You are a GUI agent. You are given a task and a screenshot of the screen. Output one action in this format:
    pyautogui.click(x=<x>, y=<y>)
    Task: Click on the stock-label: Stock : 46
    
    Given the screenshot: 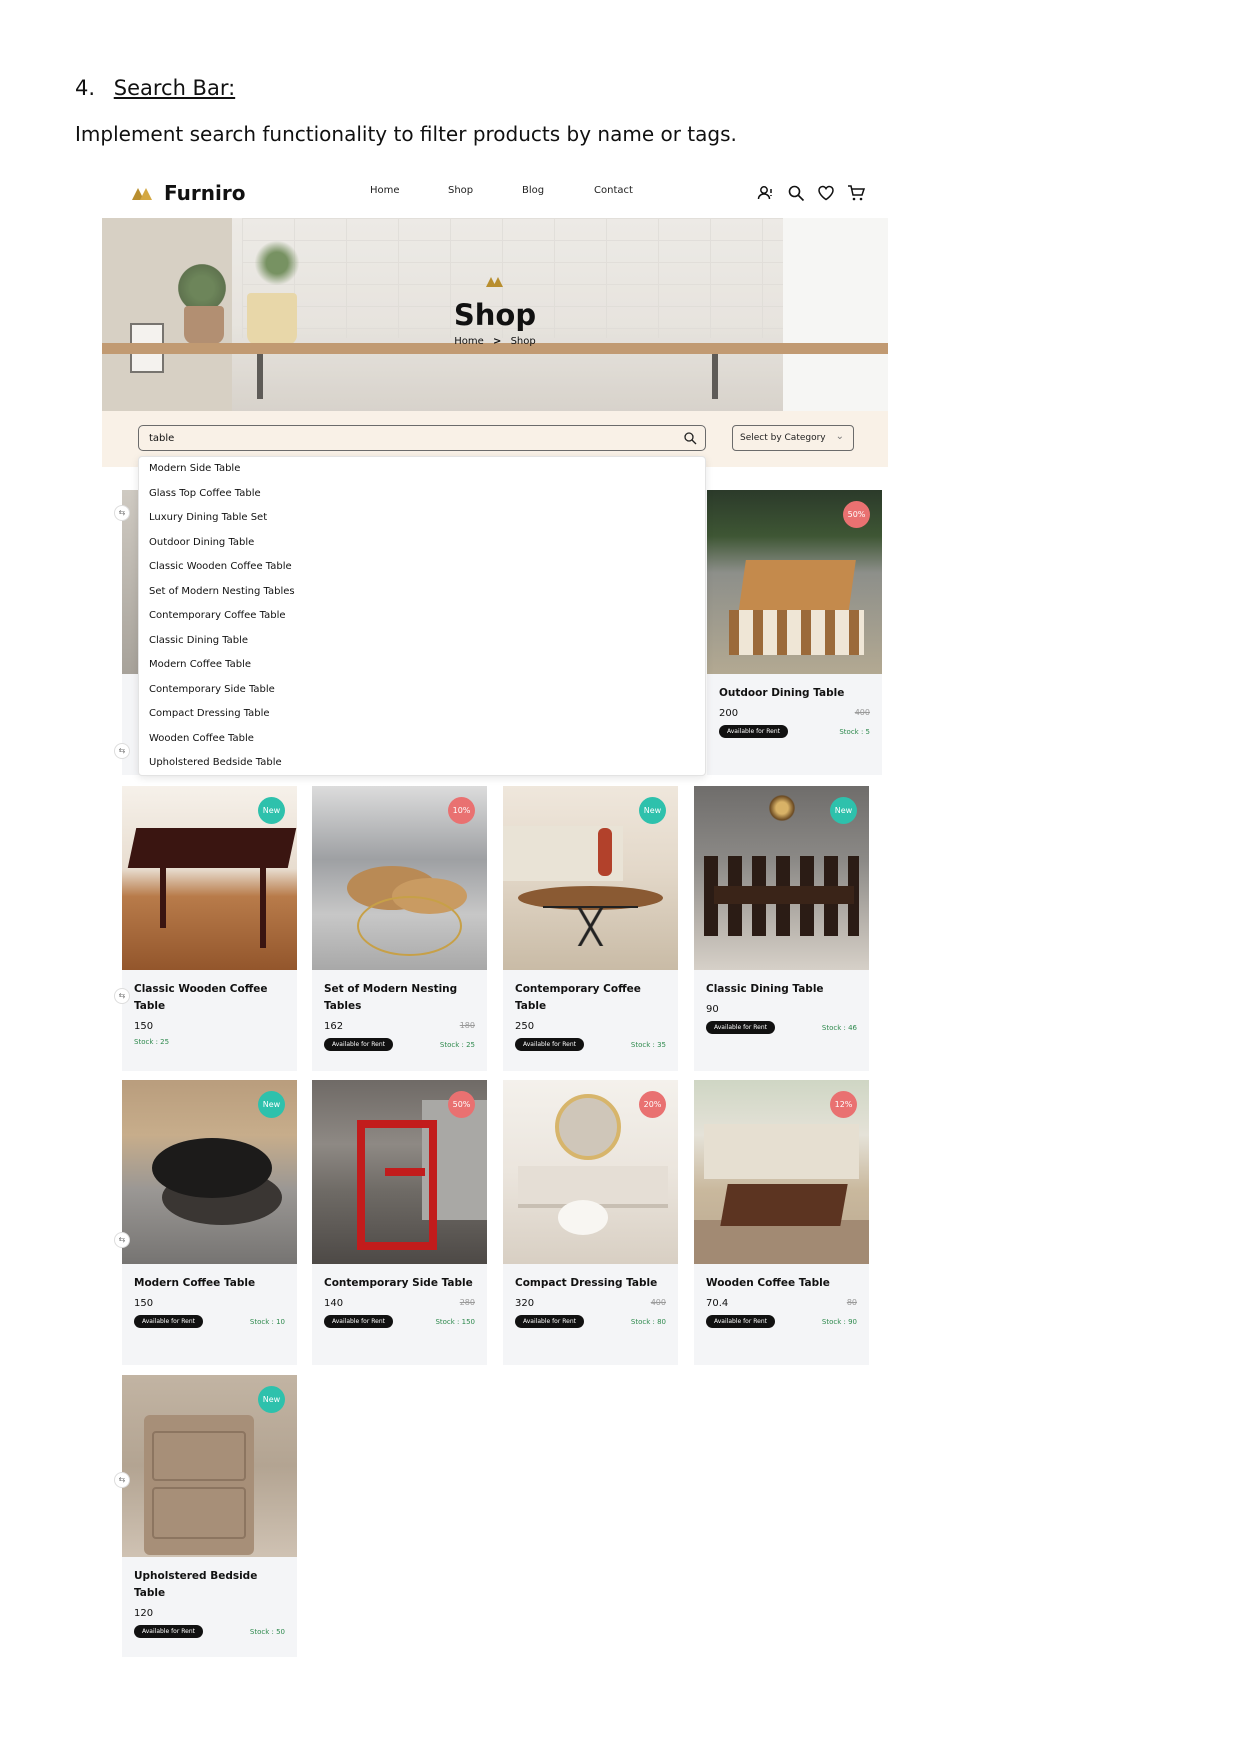 What is the action you would take?
    pyautogui.click(x=839, y=1027)
    